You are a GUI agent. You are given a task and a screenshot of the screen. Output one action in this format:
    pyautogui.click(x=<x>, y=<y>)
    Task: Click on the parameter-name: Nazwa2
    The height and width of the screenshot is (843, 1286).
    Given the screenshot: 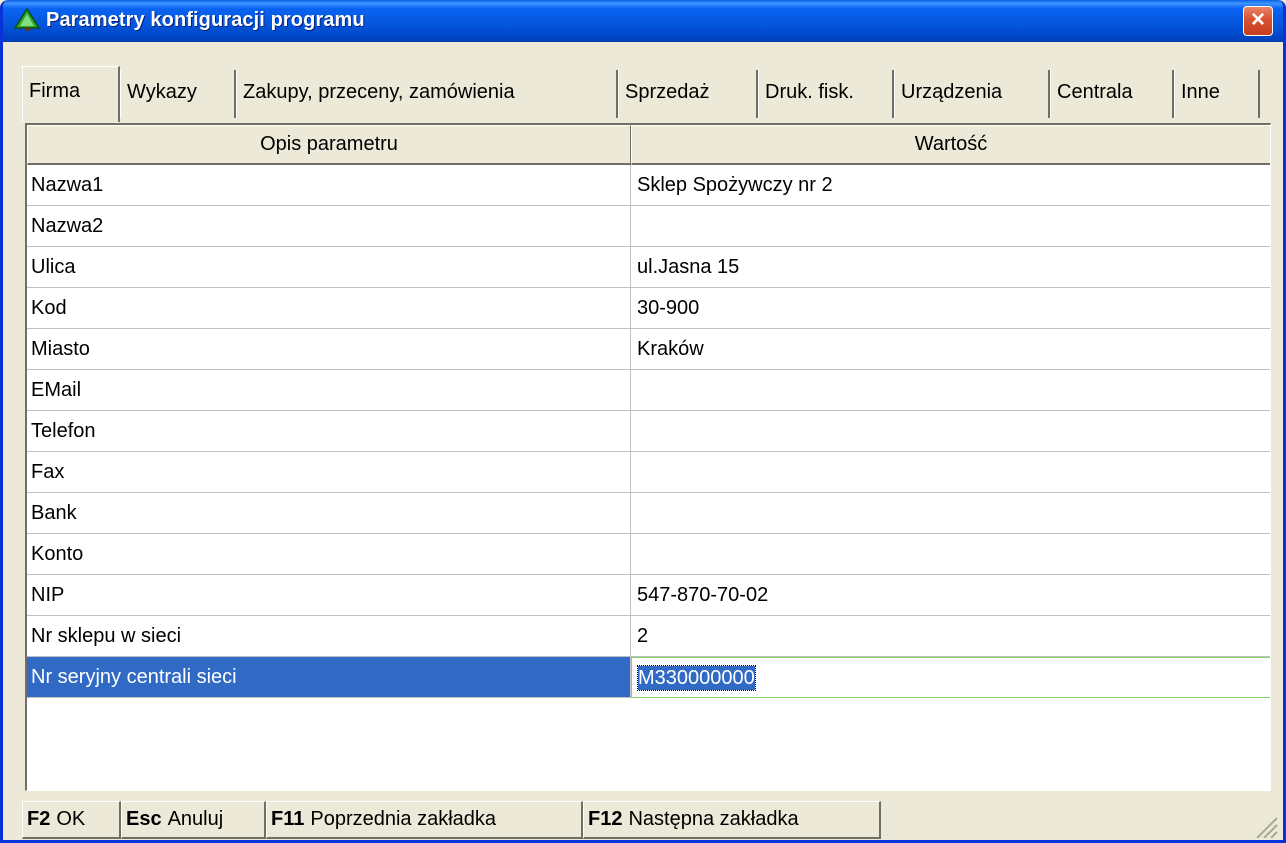 What is the action you would take?
    pyautogui.click(x=329, y=226)
    